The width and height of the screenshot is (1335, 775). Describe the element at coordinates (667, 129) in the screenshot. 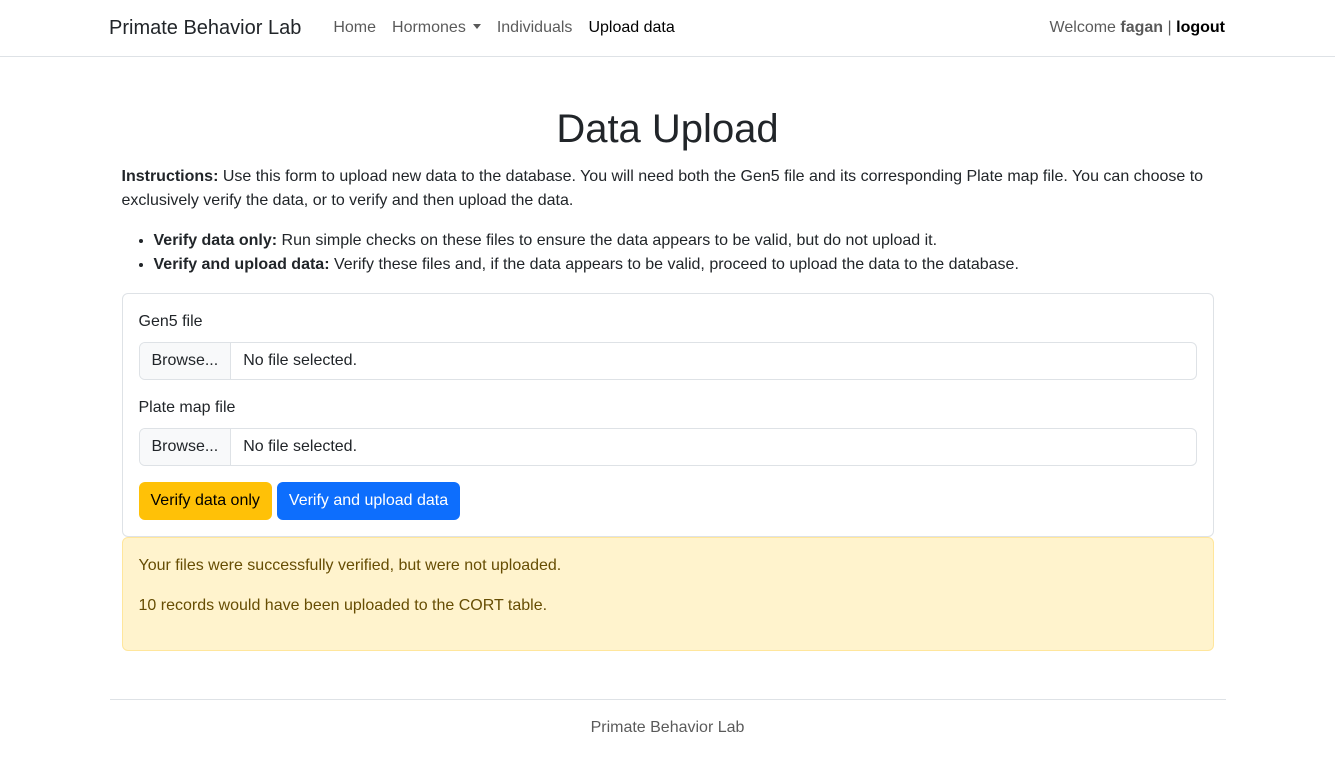

I see `page-title: Data Upload` at that location.